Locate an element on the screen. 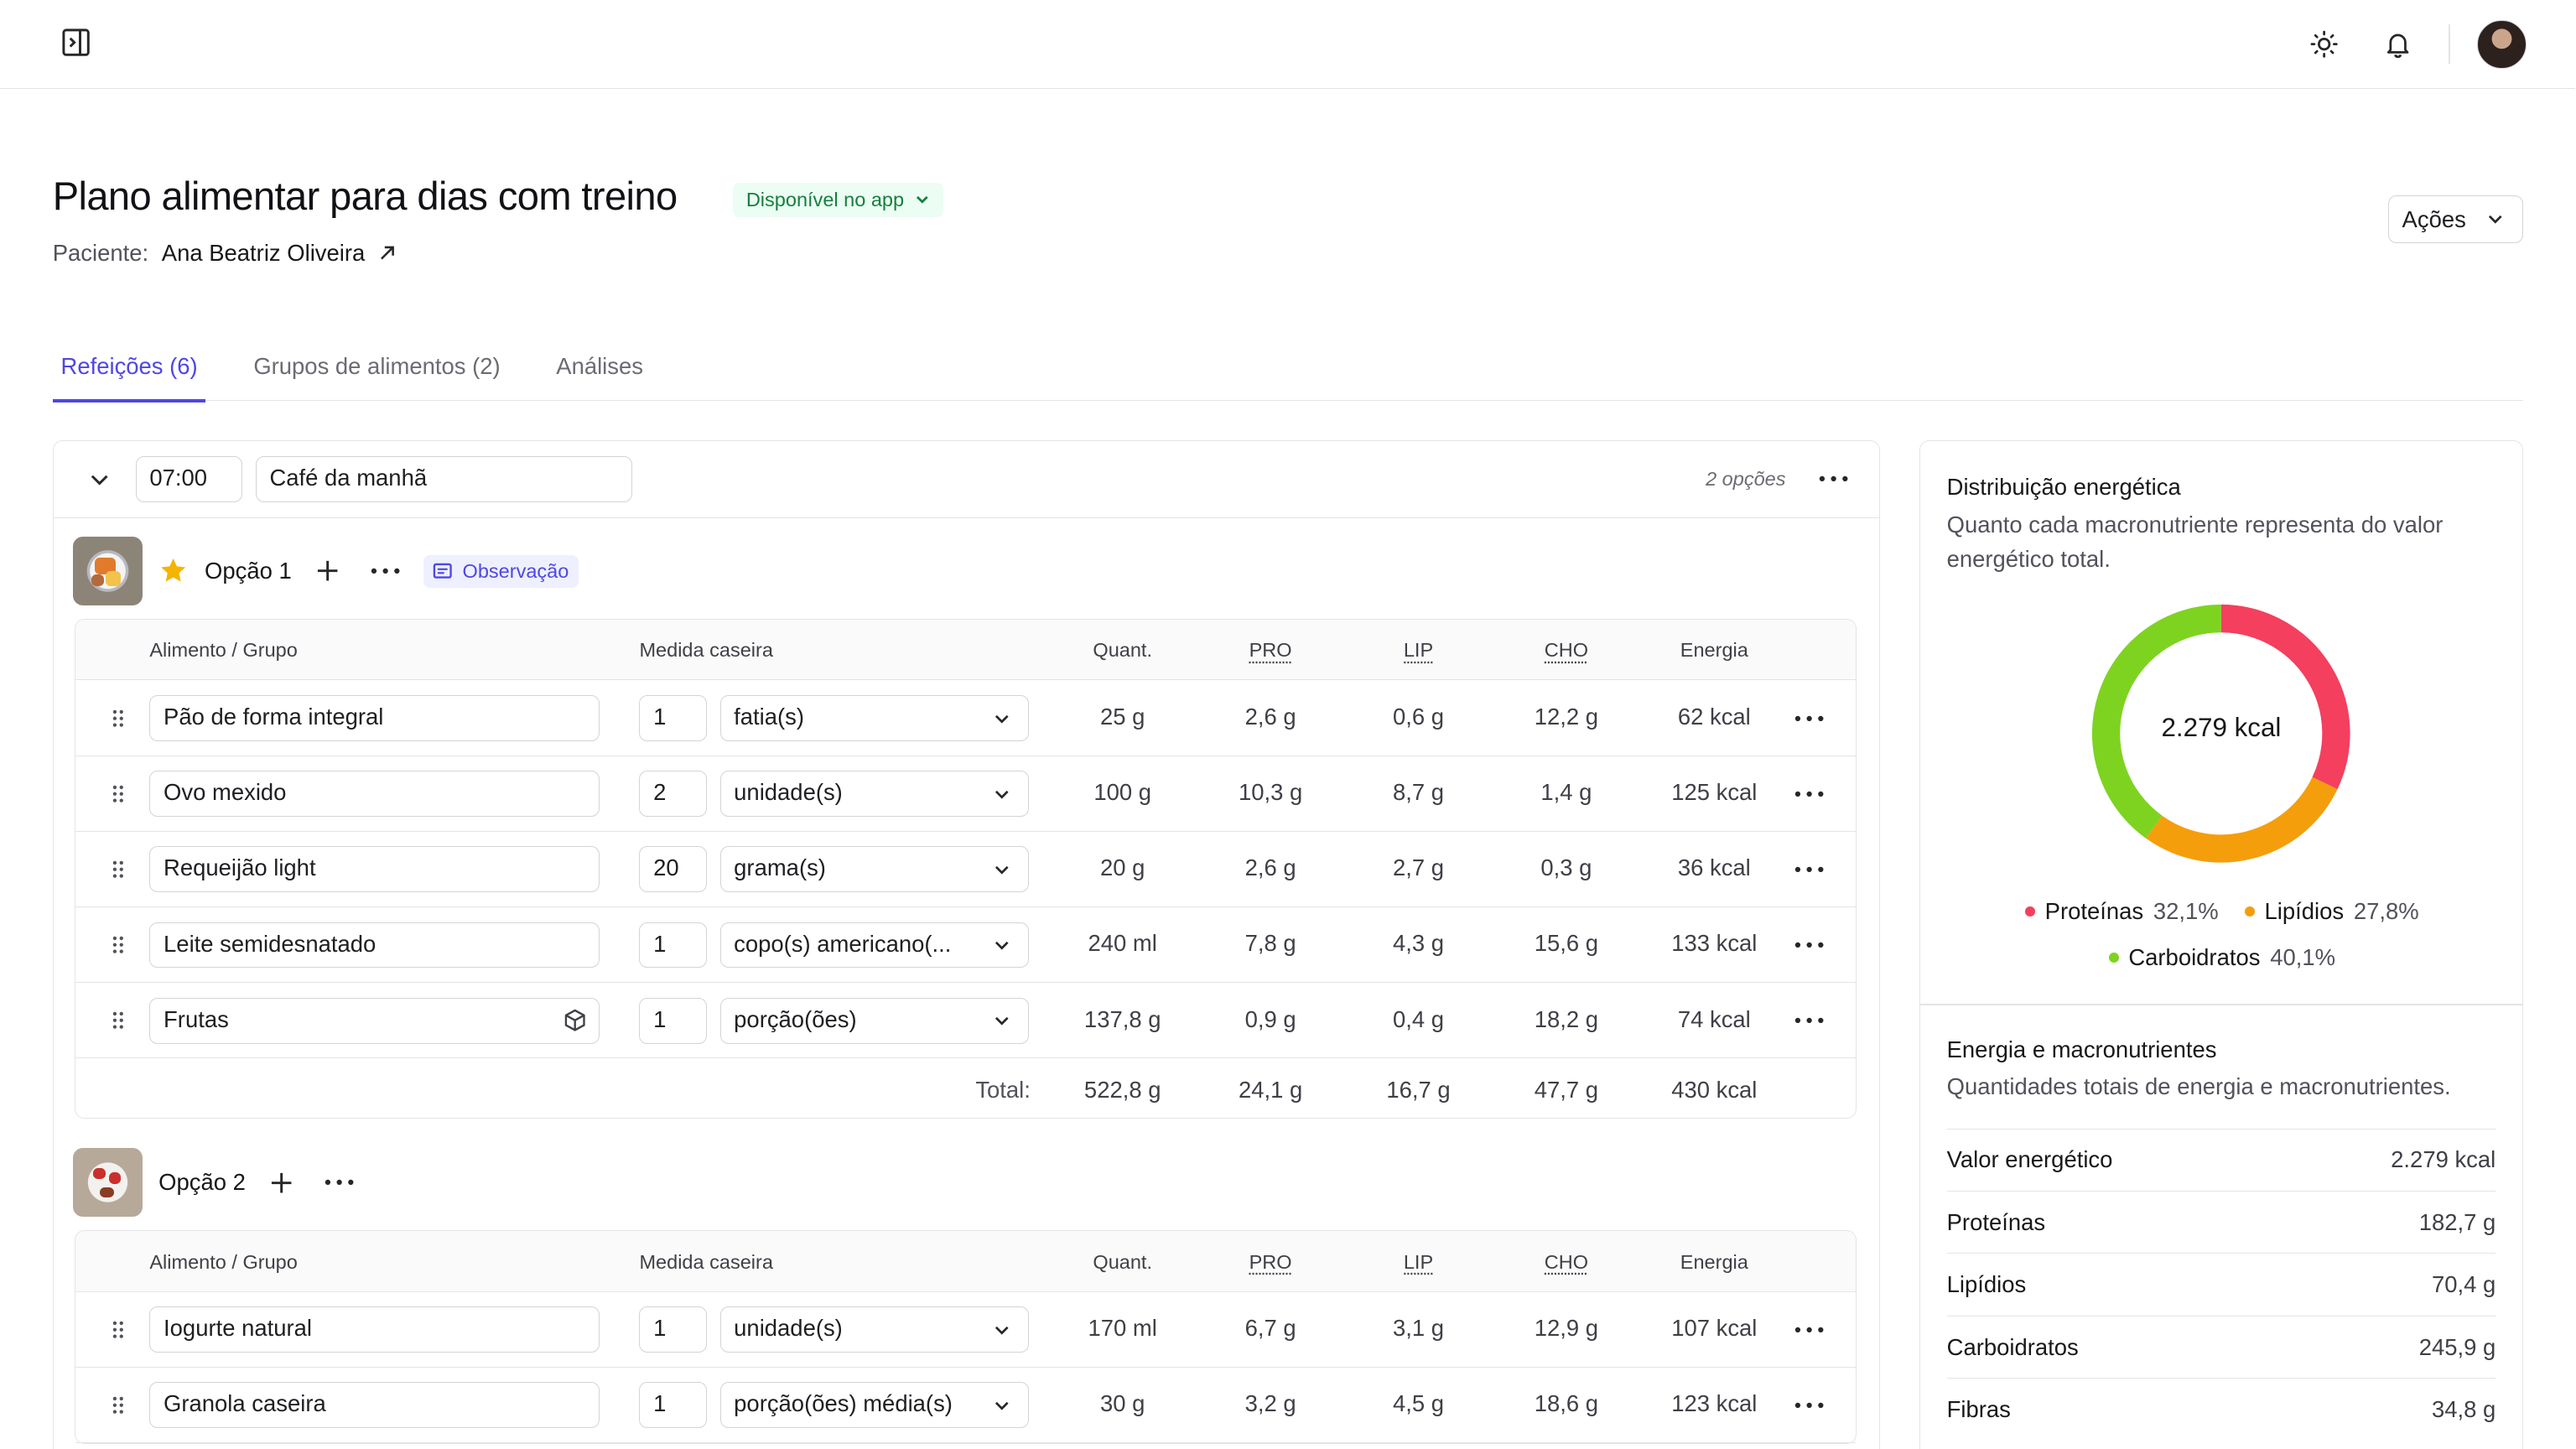  cell-pro: 0,9 g is located at coordinates (1270, 1019).